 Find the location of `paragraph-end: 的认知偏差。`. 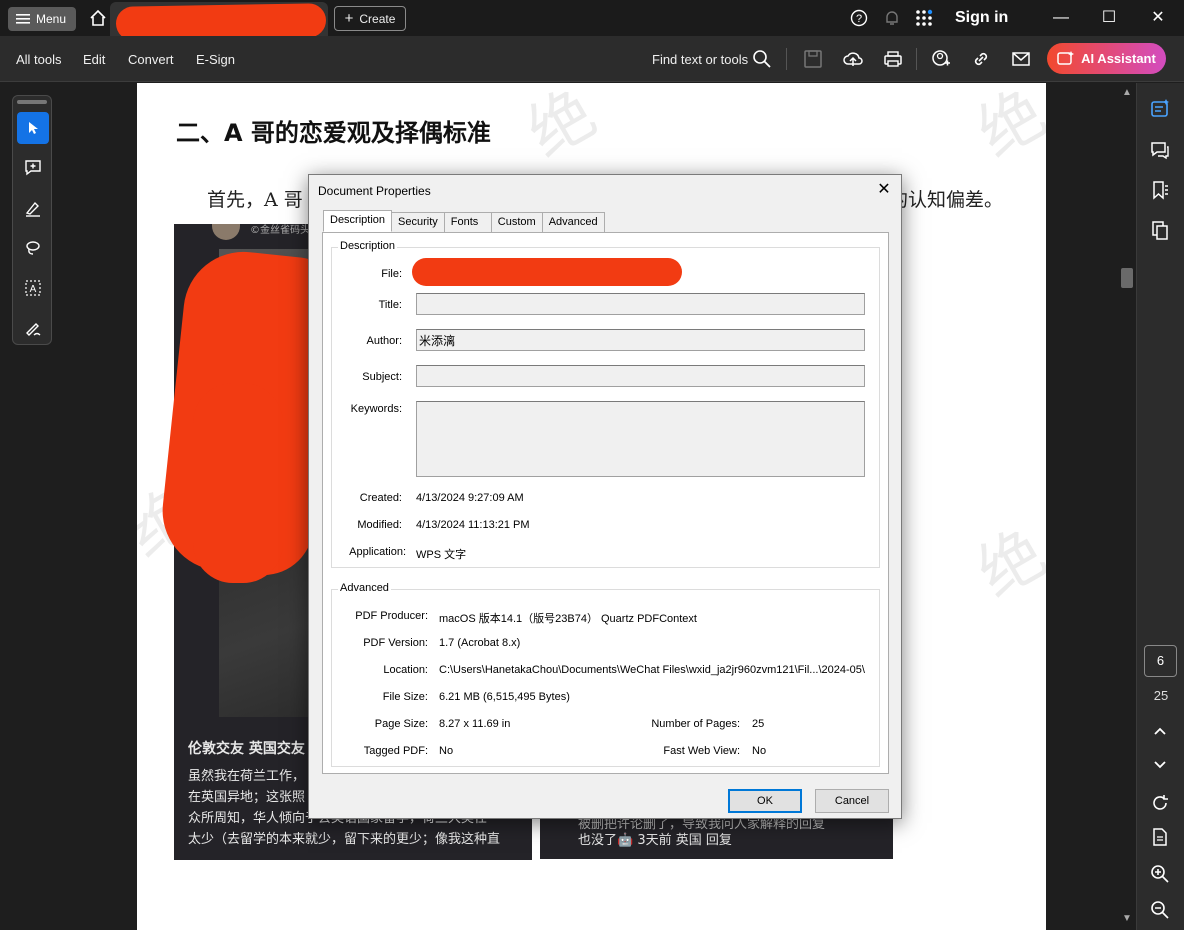

paragraph-end: 的认知偏差。 is located at coordinates (946, 200).